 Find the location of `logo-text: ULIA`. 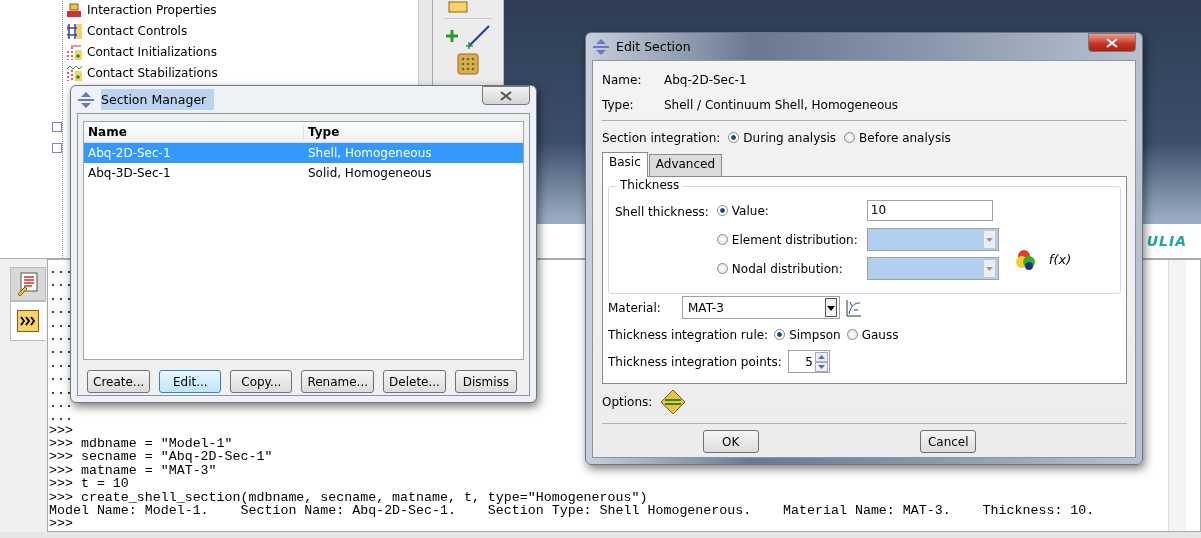

logo-text: ULIA is located at coordinates (1166, 241).